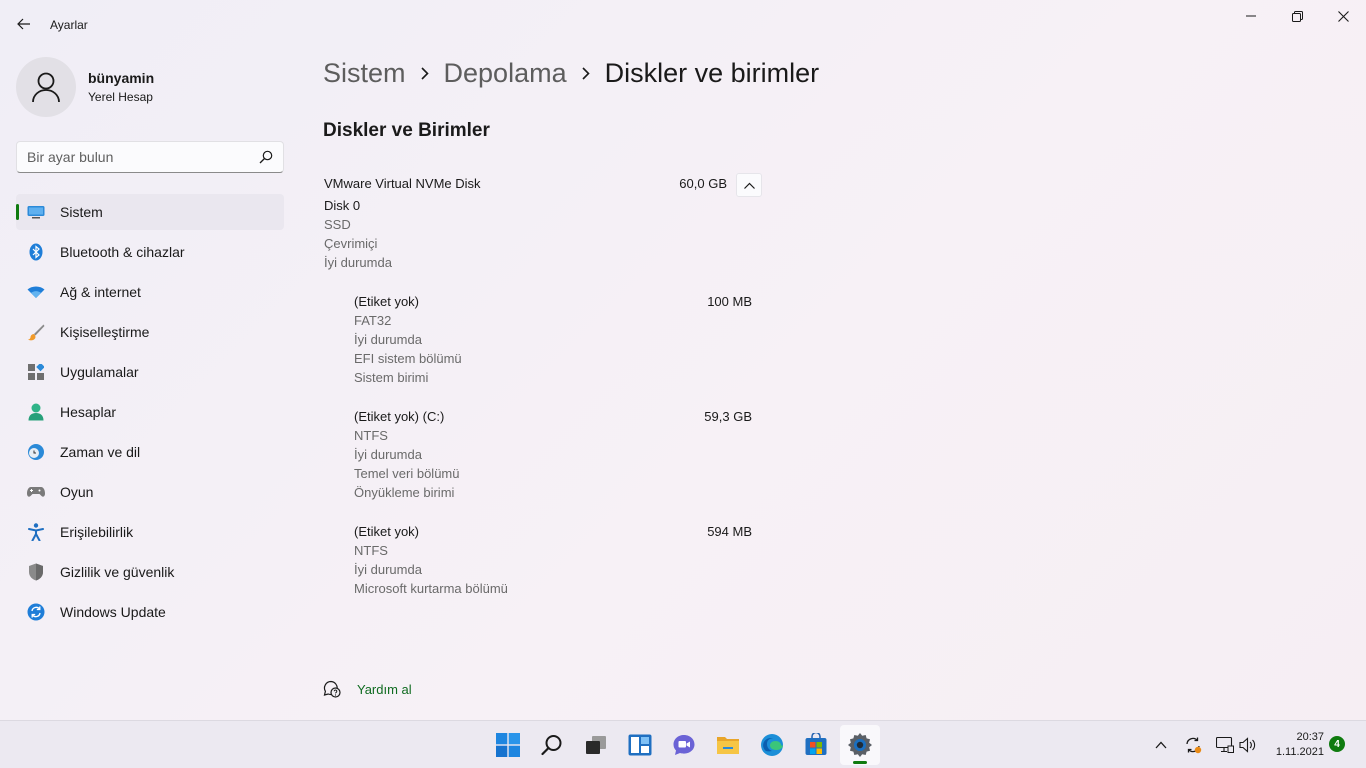  Describe the element at coordinates (36, 452) in the screenshot. I see `time-language-icon` at that location.